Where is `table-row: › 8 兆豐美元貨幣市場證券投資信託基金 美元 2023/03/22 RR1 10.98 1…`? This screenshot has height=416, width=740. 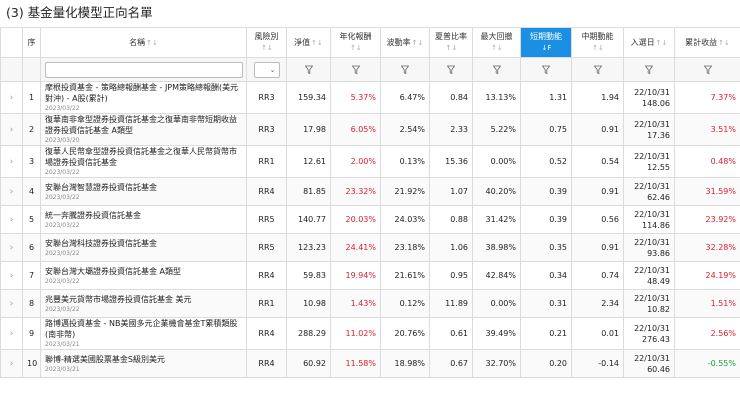
table-row: › 8 兆豐美元貨幣市場證券投資信託基金 美元 2023/03/22 RR1 10.98 1… is located at coordinates (370, 303).